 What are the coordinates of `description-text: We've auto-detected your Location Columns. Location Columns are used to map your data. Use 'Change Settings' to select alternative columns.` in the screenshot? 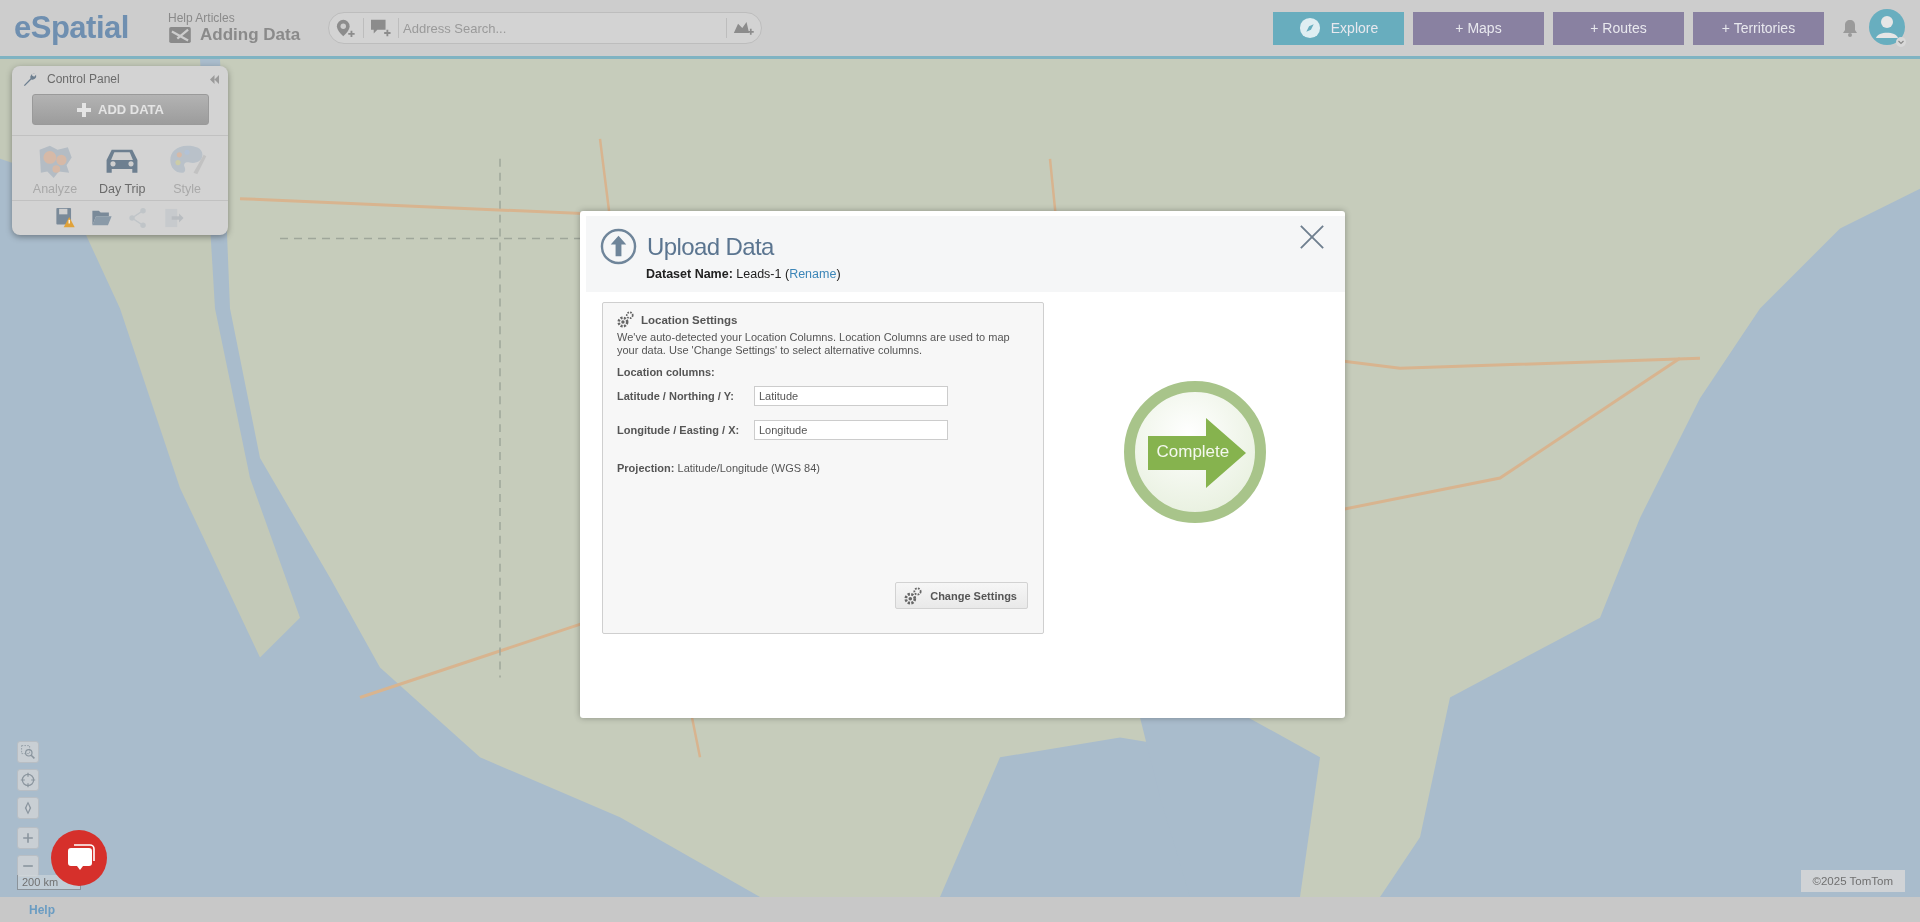 It's located at (814, 344).